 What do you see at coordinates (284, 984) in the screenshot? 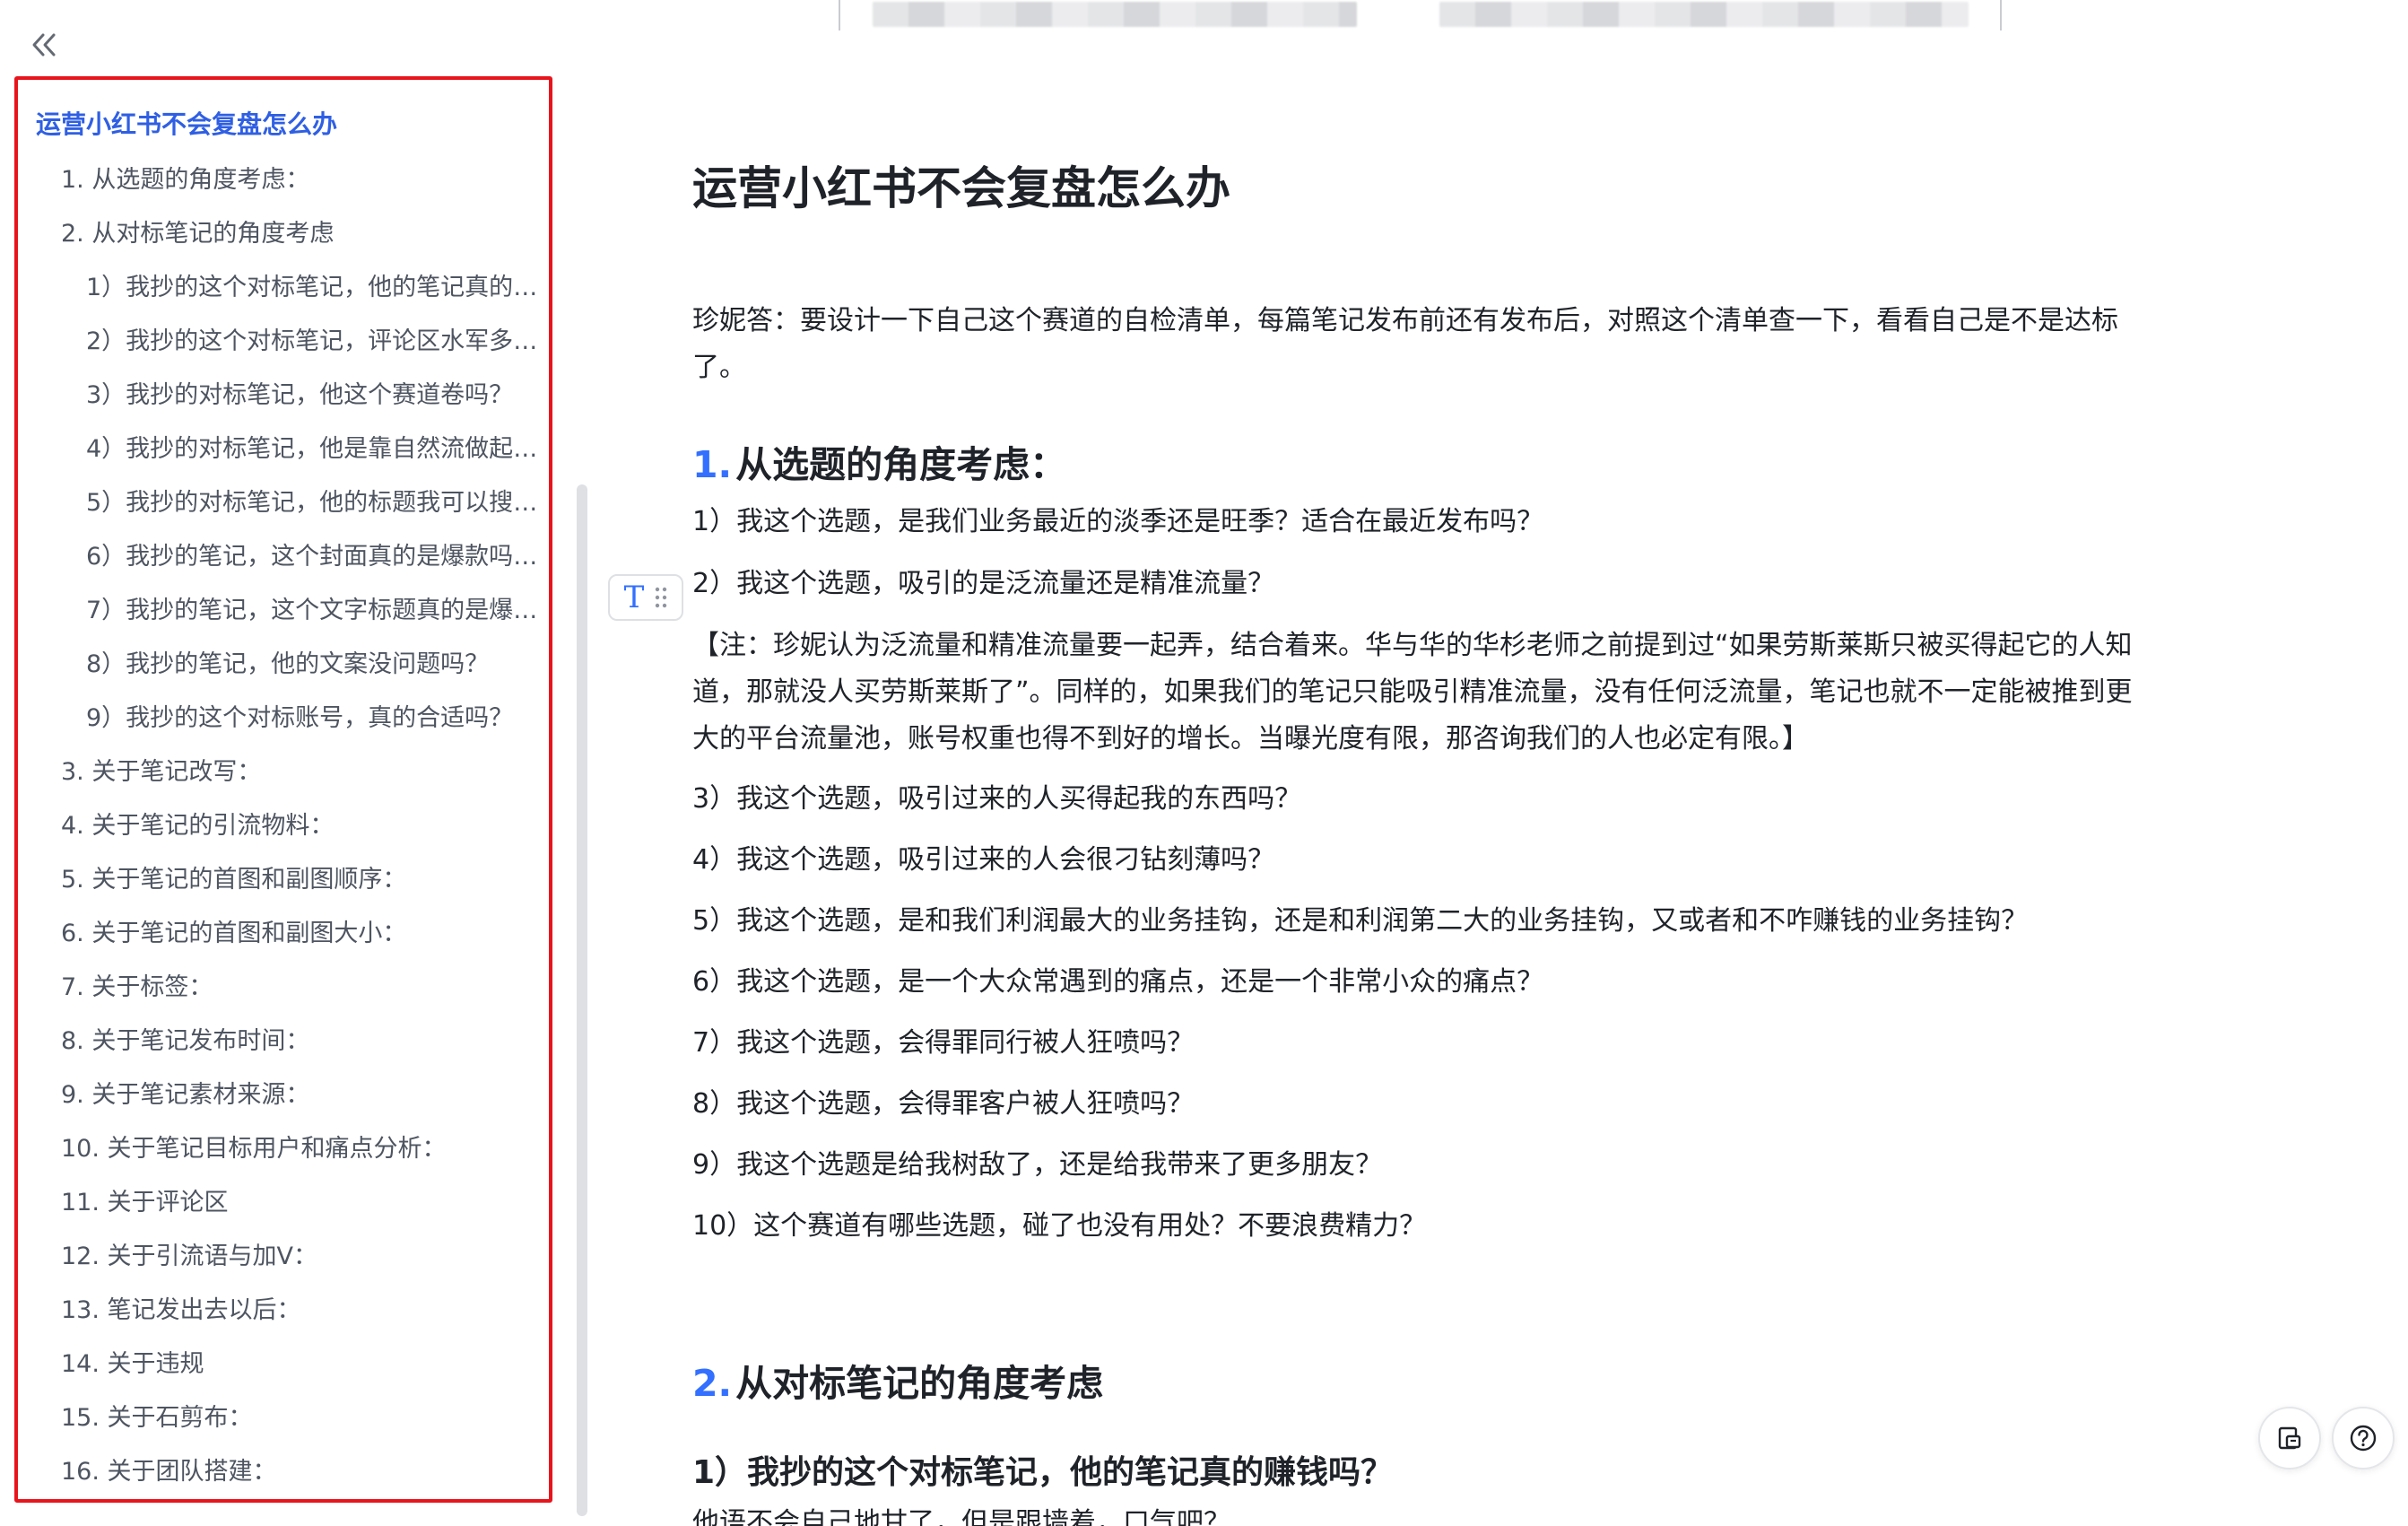
I see `outline-item: 7. 关于标签：` at bounding box center [284, 984].